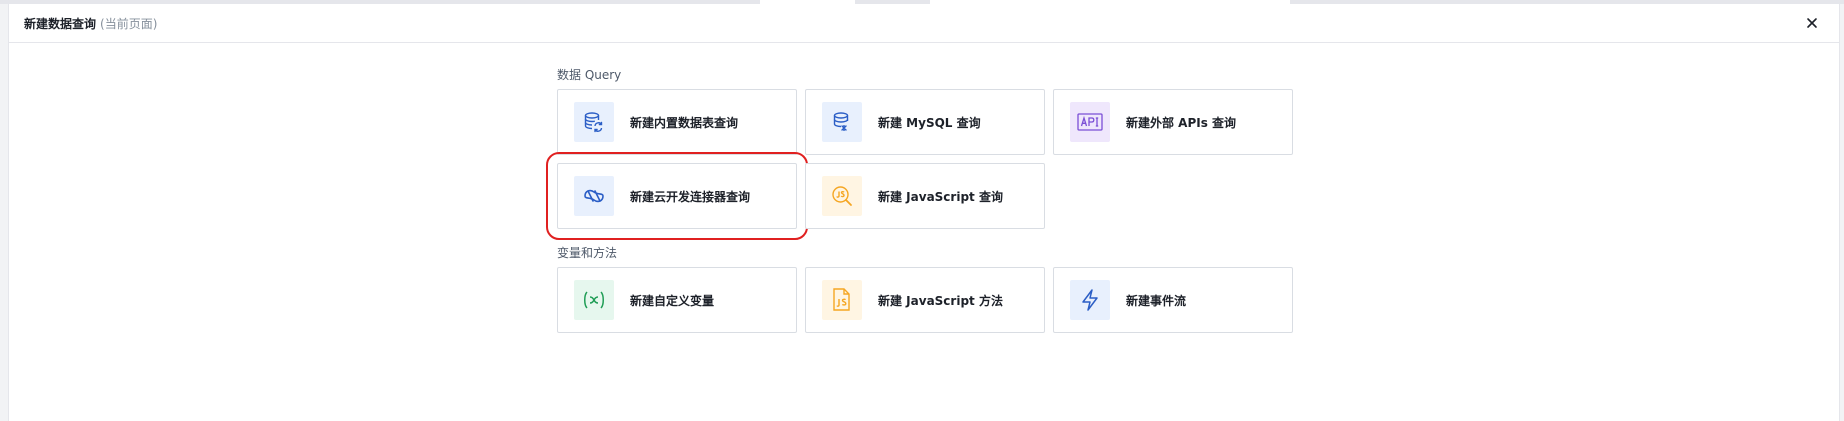 This screenshot has height=421, width=1844. I want to click on new-builtin-table-query-card: 新建内置数据表查询, so click(677, 122).